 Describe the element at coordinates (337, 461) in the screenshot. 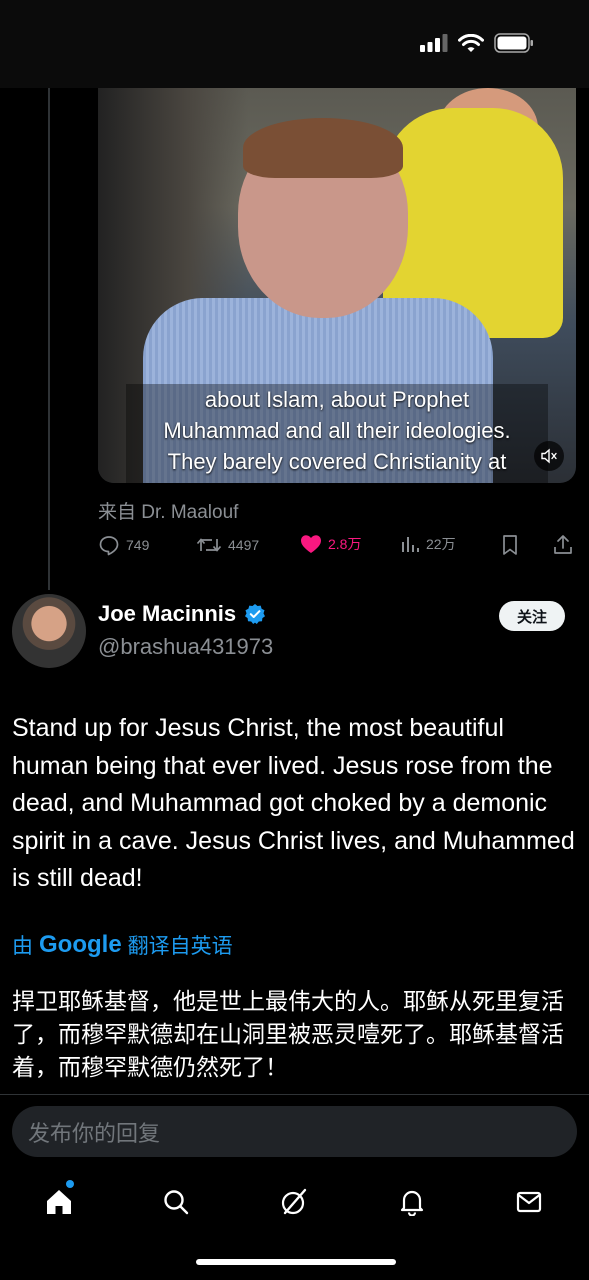

I see `caption-line: They barely covered Christianity at` at that location.